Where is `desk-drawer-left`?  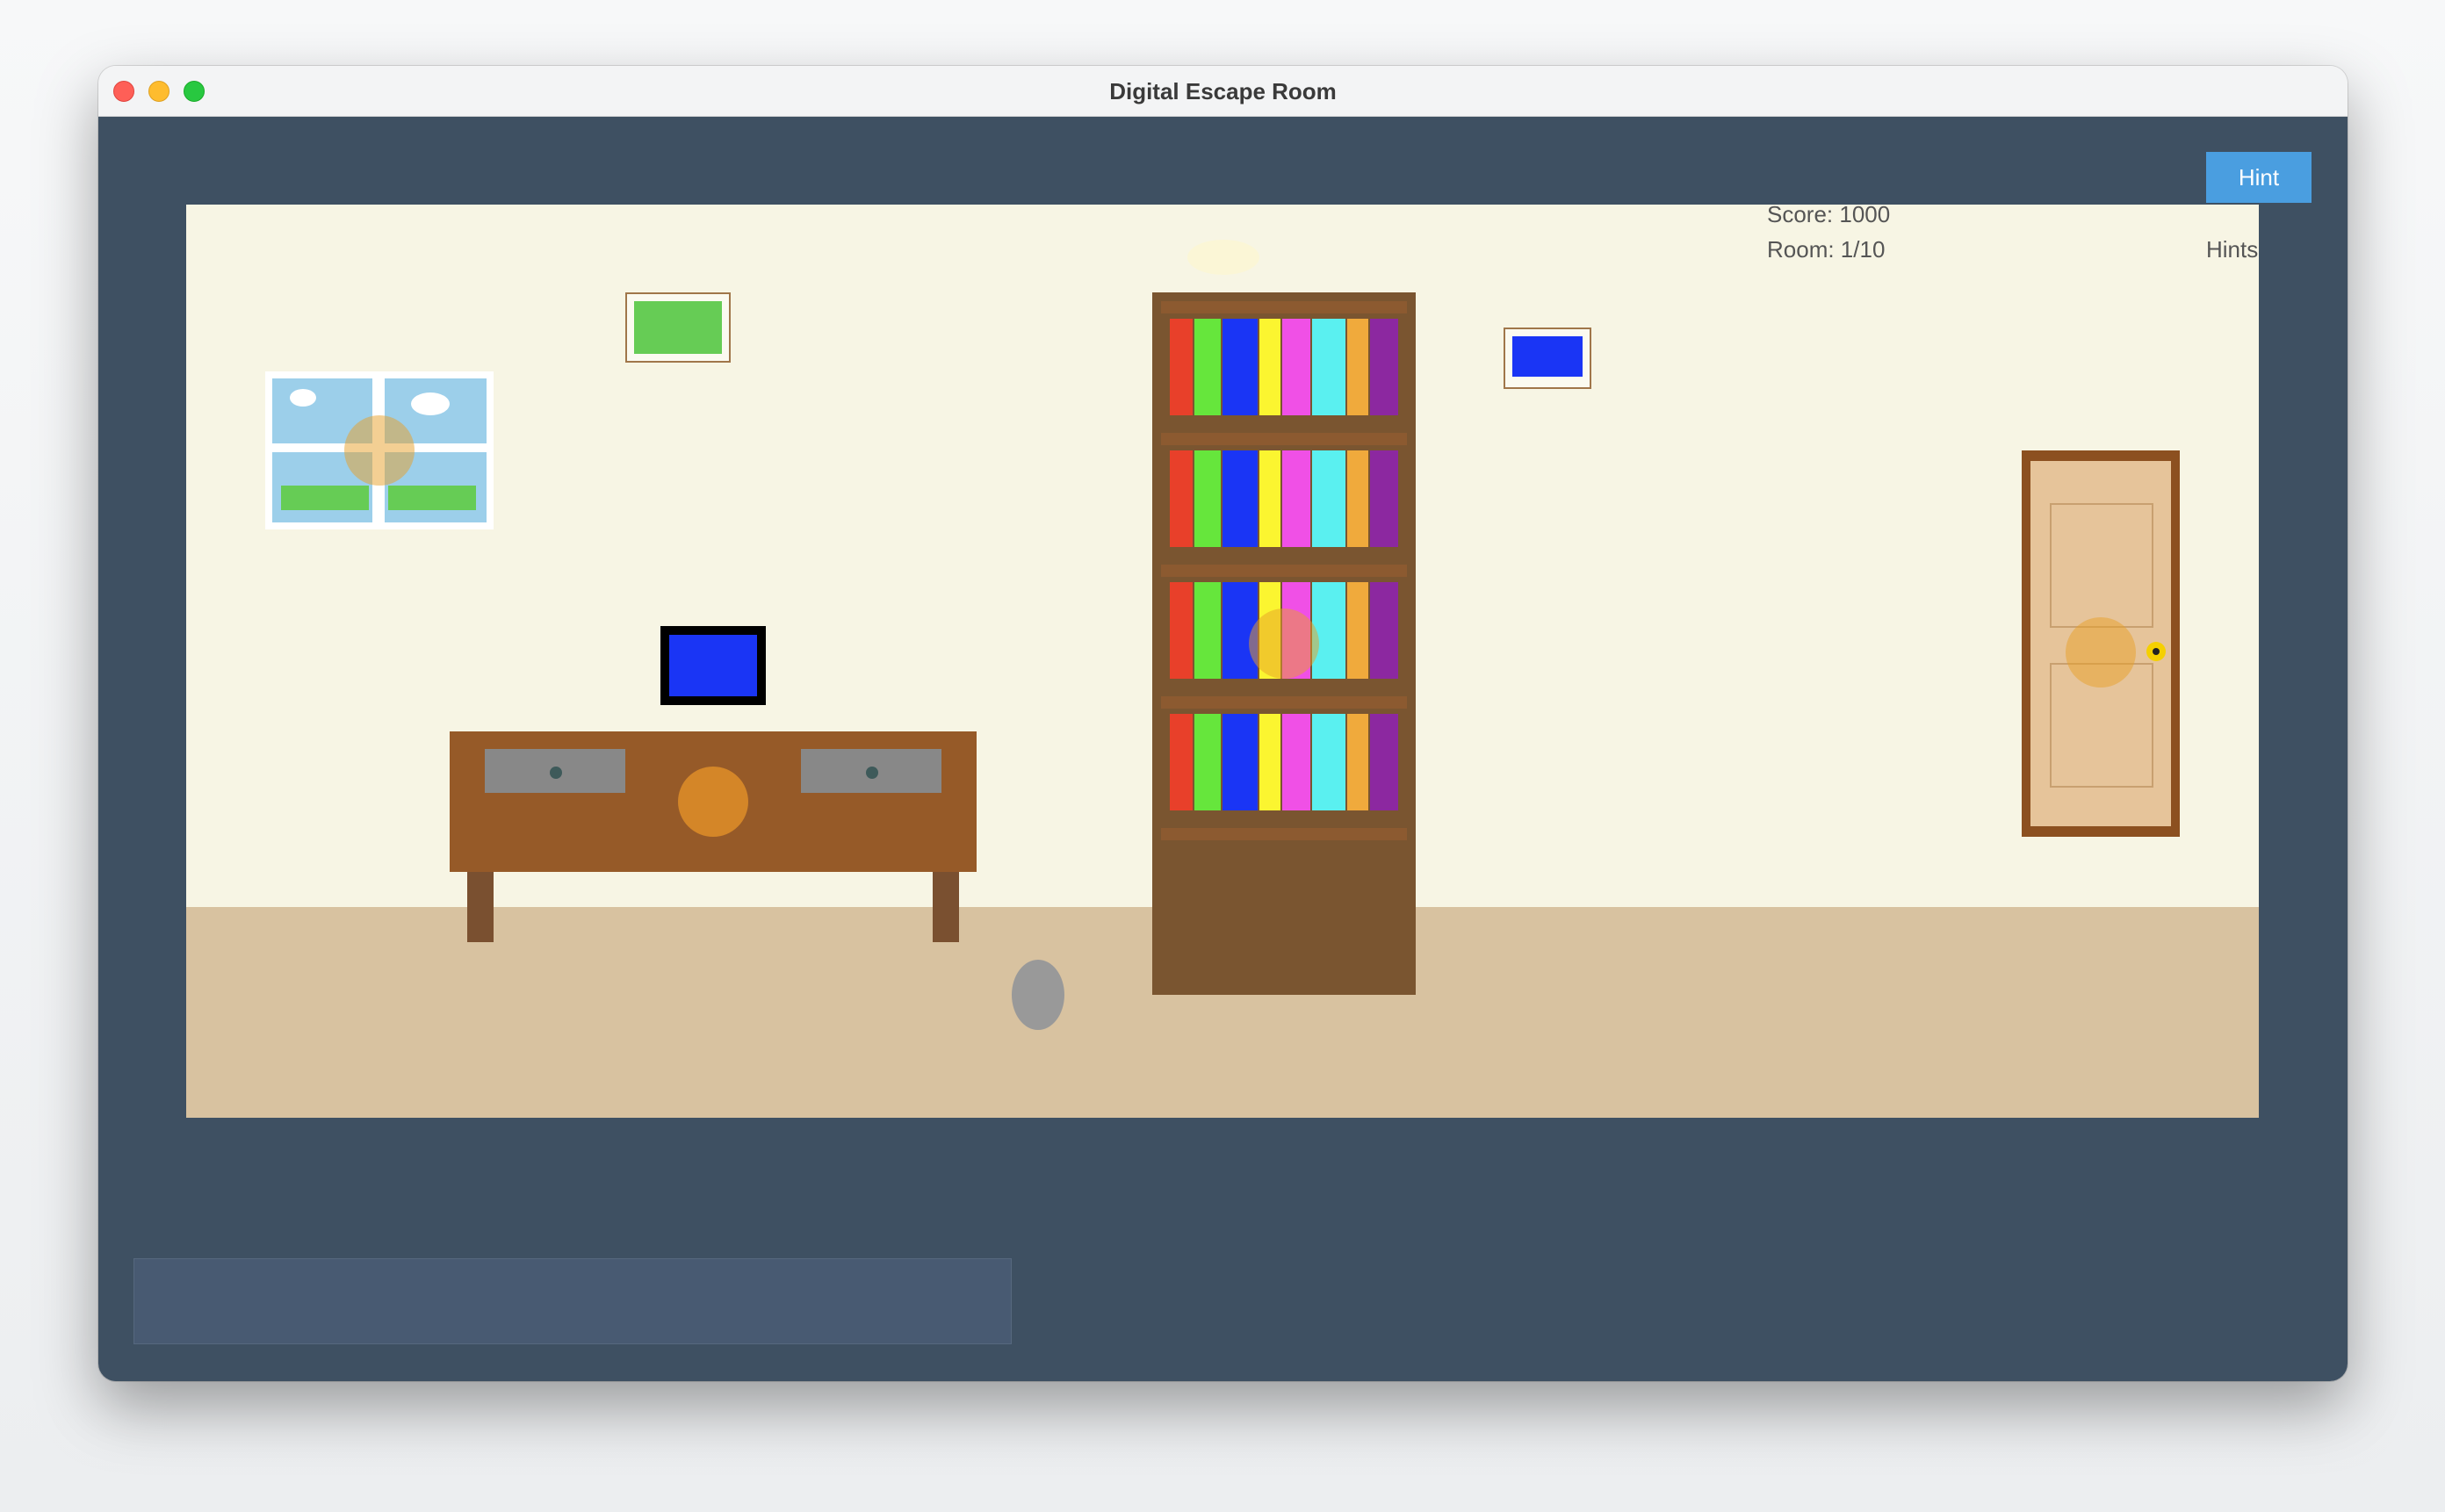 desk-drawer-left is located at coordinates (555, 771).